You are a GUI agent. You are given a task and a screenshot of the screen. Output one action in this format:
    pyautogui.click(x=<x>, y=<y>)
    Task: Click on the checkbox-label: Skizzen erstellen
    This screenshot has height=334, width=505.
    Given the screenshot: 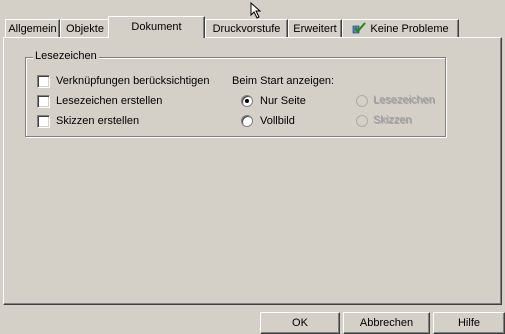 What is the action you would take?
    pyautogui.click(x=98, y=121)
    